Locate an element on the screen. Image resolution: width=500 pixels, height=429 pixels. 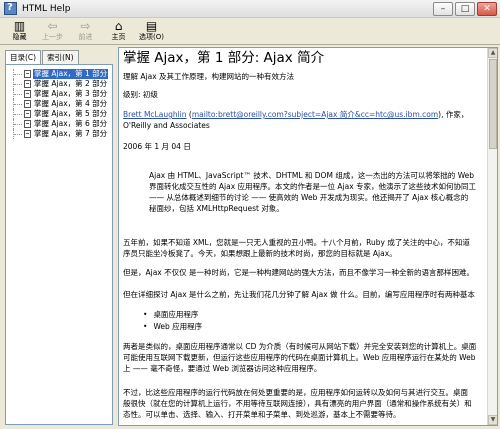
scroll-down-icon: ▼ is located at coordinates (492, 420).